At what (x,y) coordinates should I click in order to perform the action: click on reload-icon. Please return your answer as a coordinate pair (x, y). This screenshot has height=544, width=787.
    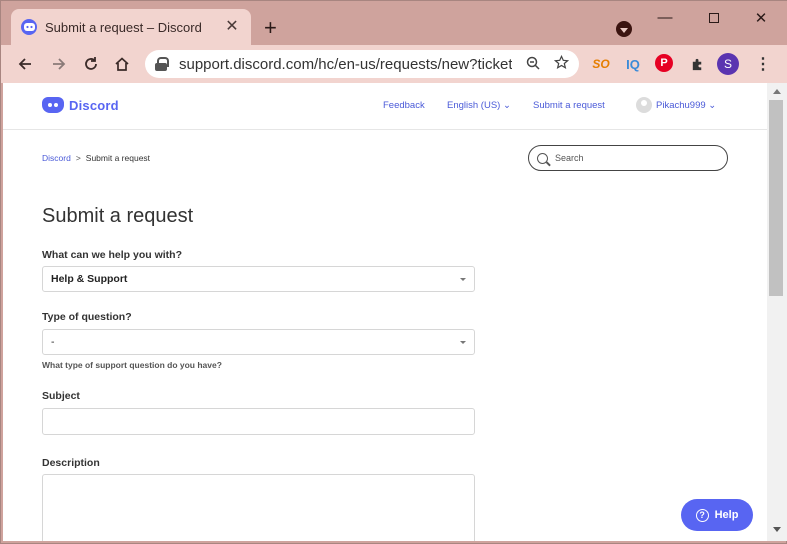
    Looking at the image, I should click on (91, 63).